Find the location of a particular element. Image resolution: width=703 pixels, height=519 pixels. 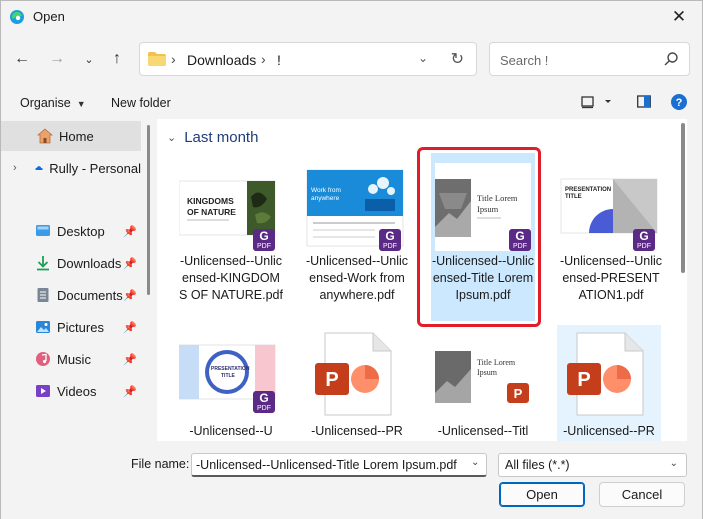

thumb-title-line1: PRESENTATION is located at coordinates (588, 190).